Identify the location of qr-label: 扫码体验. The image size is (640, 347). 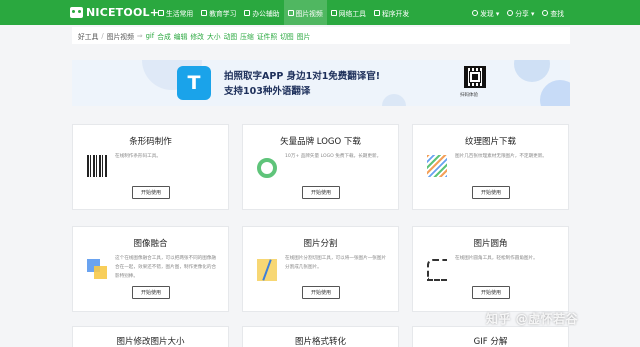
(469, 95).